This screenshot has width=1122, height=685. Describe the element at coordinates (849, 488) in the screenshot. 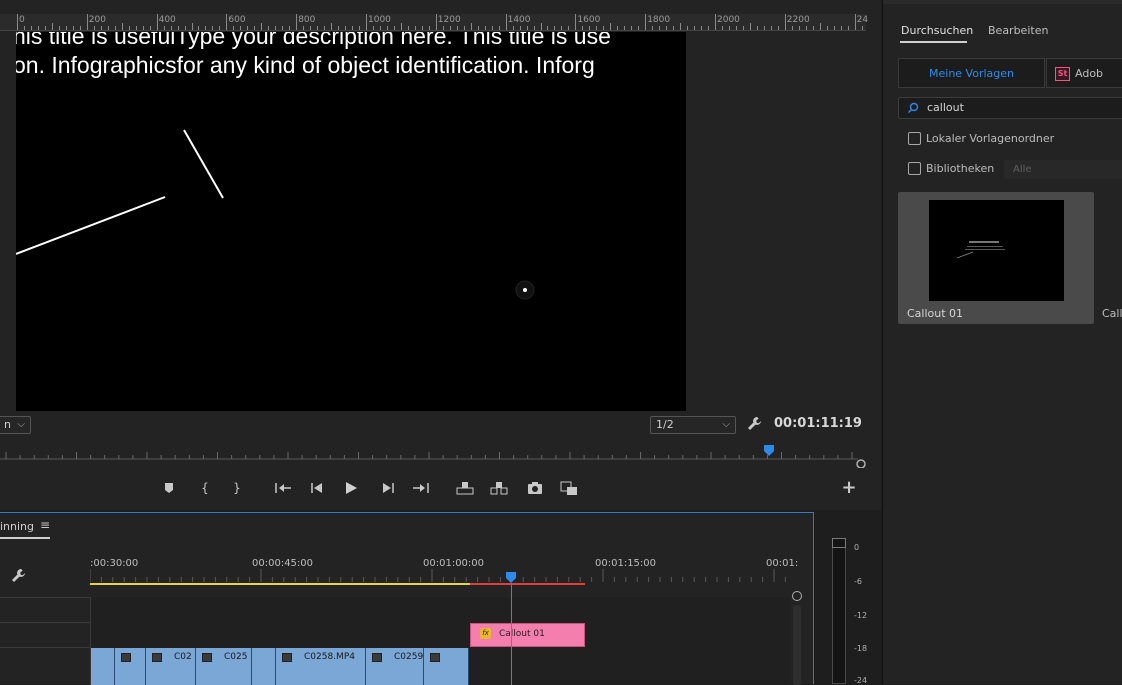

I see `add-button-icon: +` at that location.